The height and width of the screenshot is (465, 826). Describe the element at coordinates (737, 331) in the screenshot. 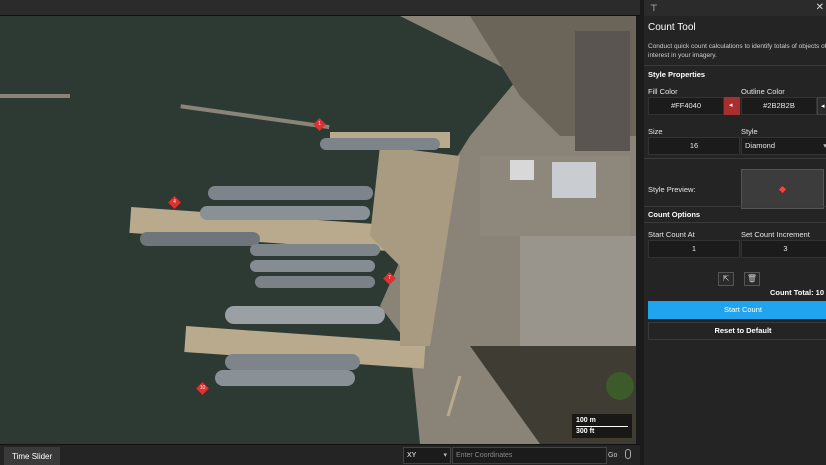

I see `reset-default-button: Reset to Default` at that location.